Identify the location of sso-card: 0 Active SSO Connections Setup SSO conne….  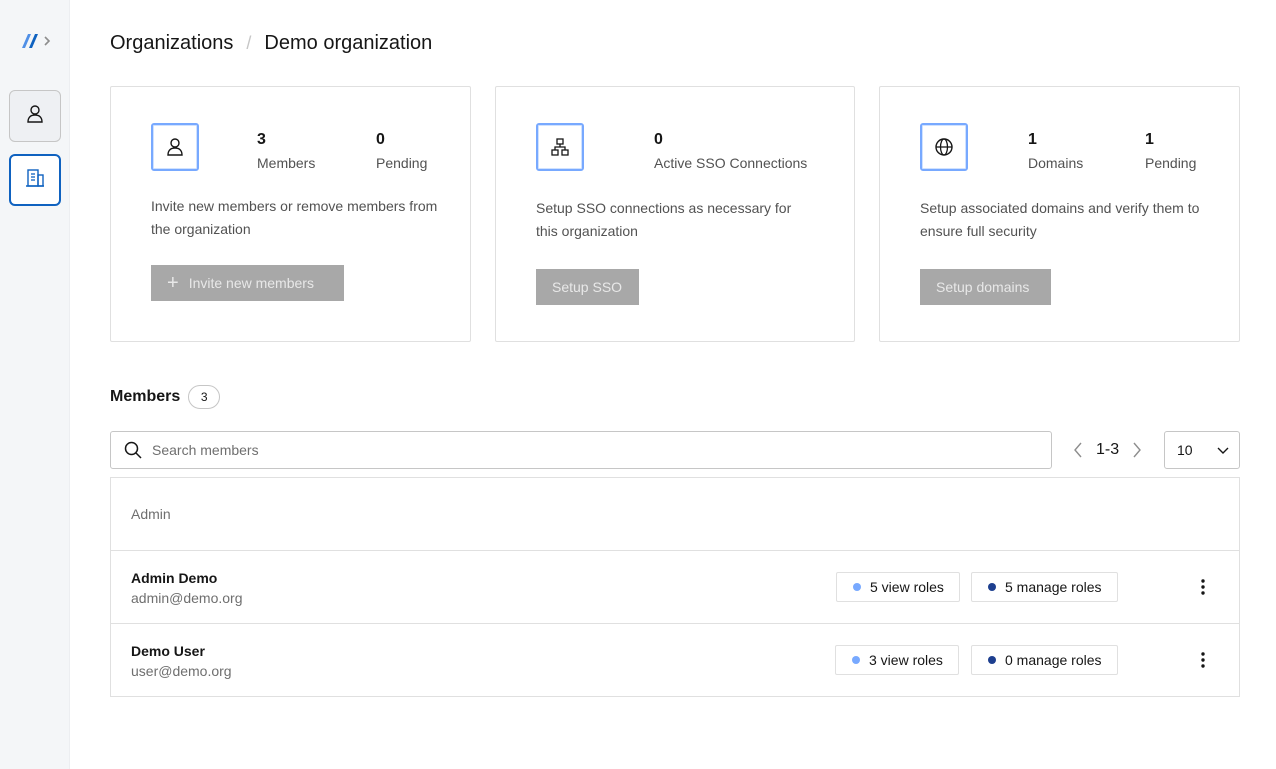
(675, 214).